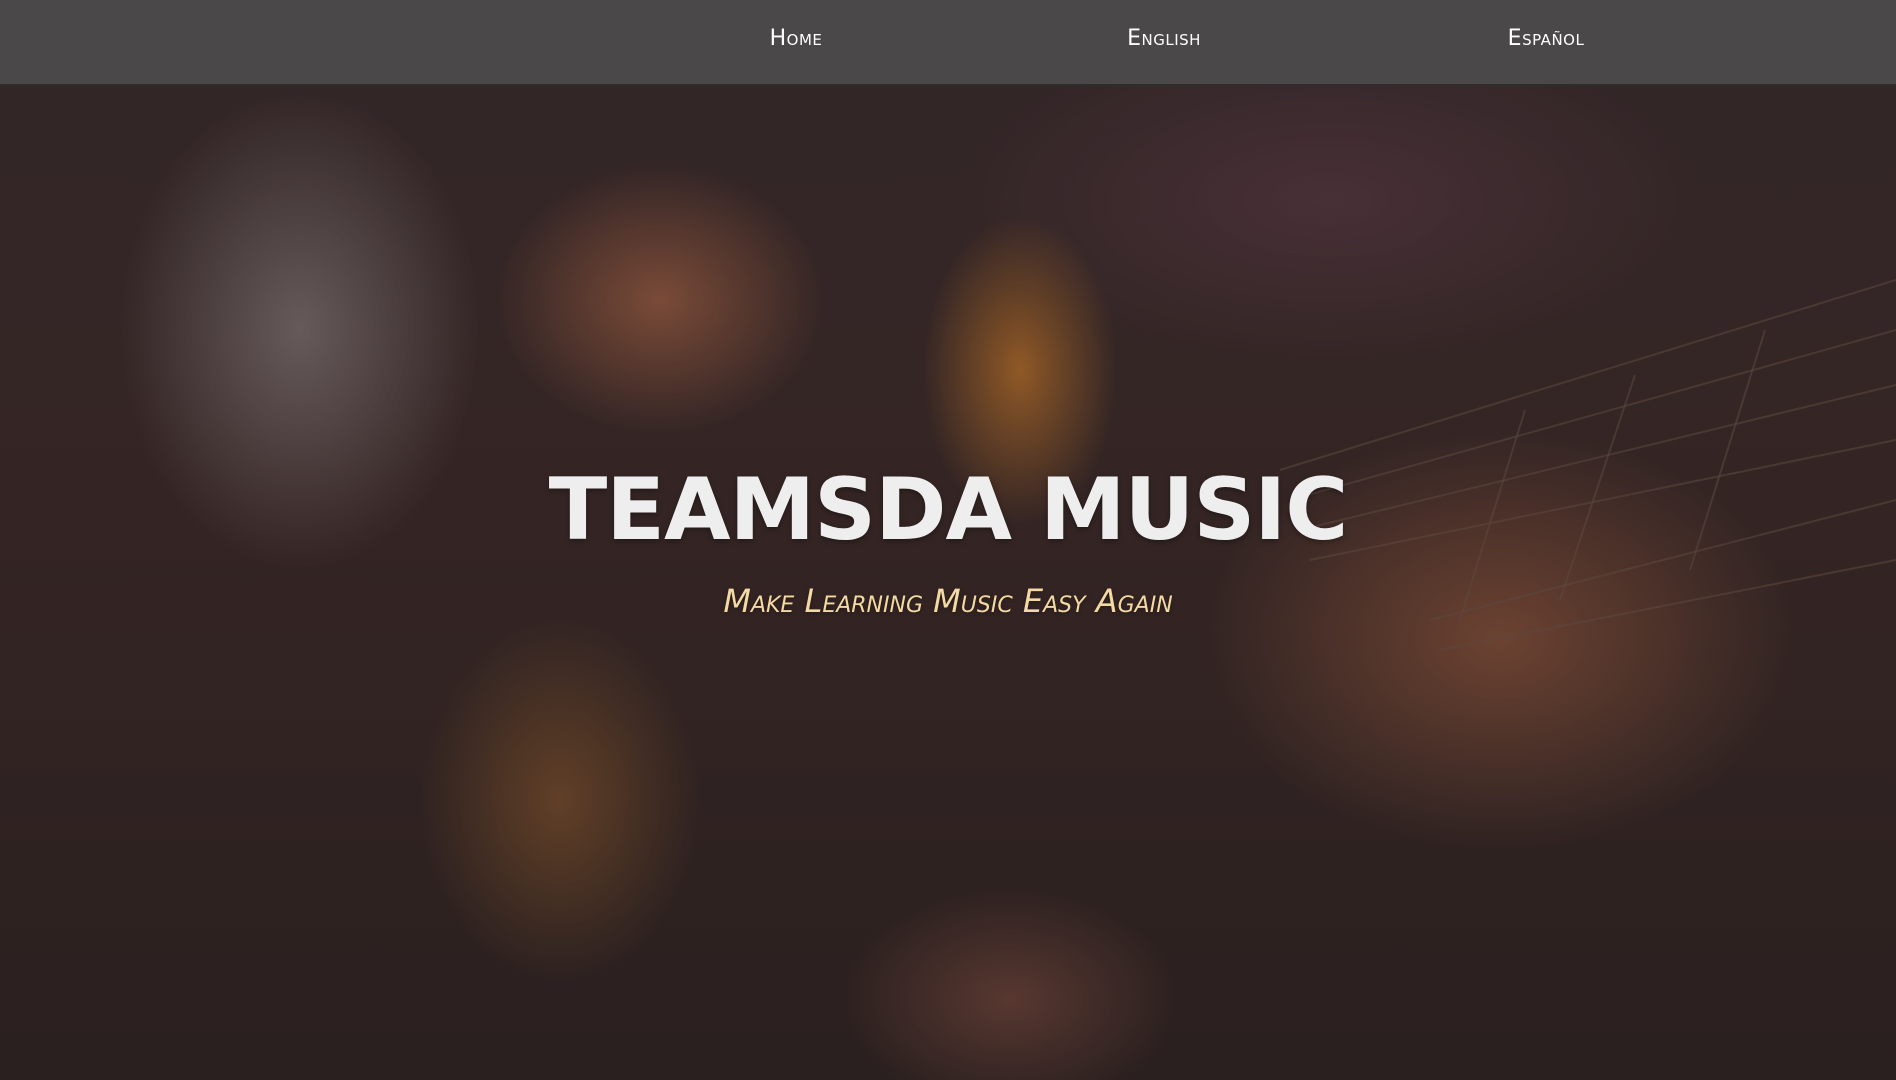 The width and height of the screenshot is (1896, 1080). I want to click on nav-home-link: Home, so click(796, 38).